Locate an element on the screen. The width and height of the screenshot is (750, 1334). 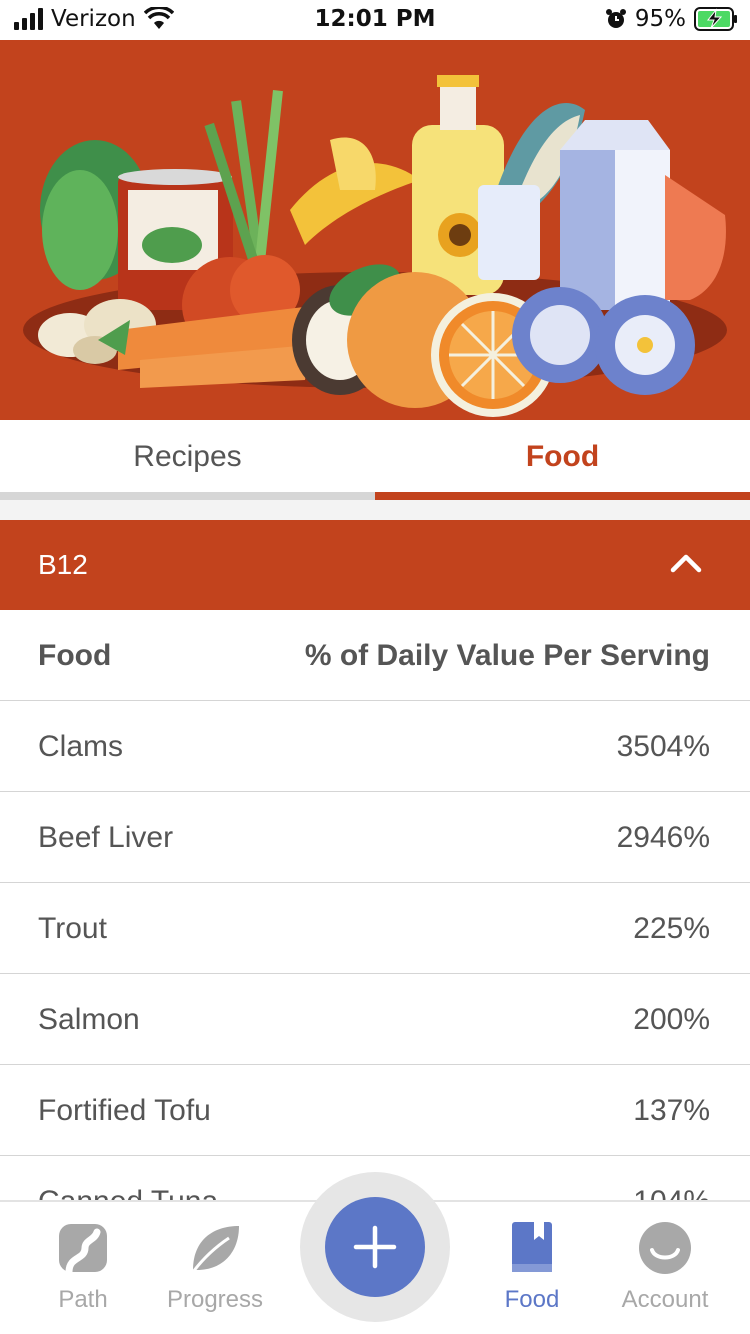
nav-label-account: Account is located at coordinates (665, 1299).